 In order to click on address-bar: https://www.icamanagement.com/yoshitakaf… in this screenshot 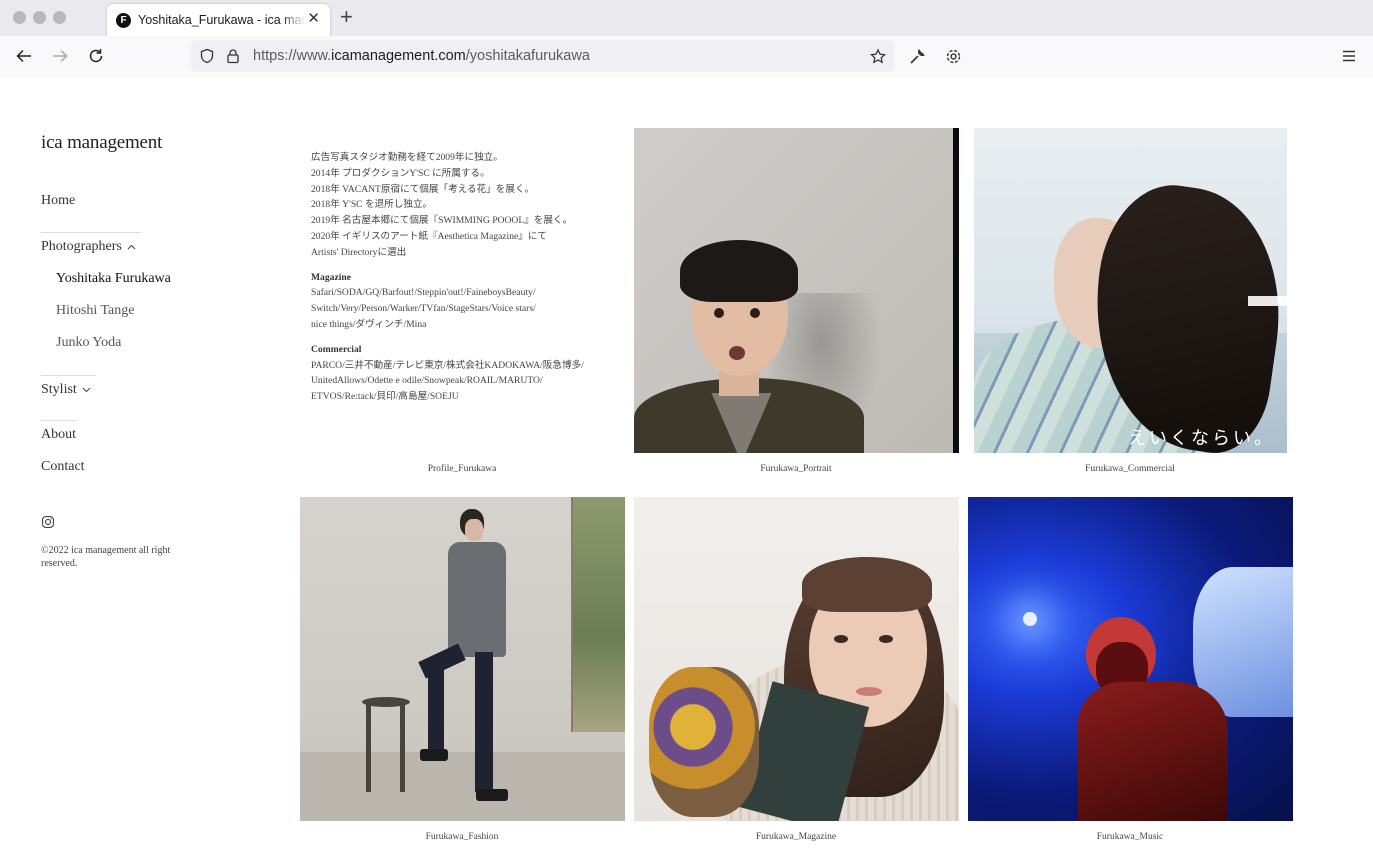, I will do `click(542, 56)`.